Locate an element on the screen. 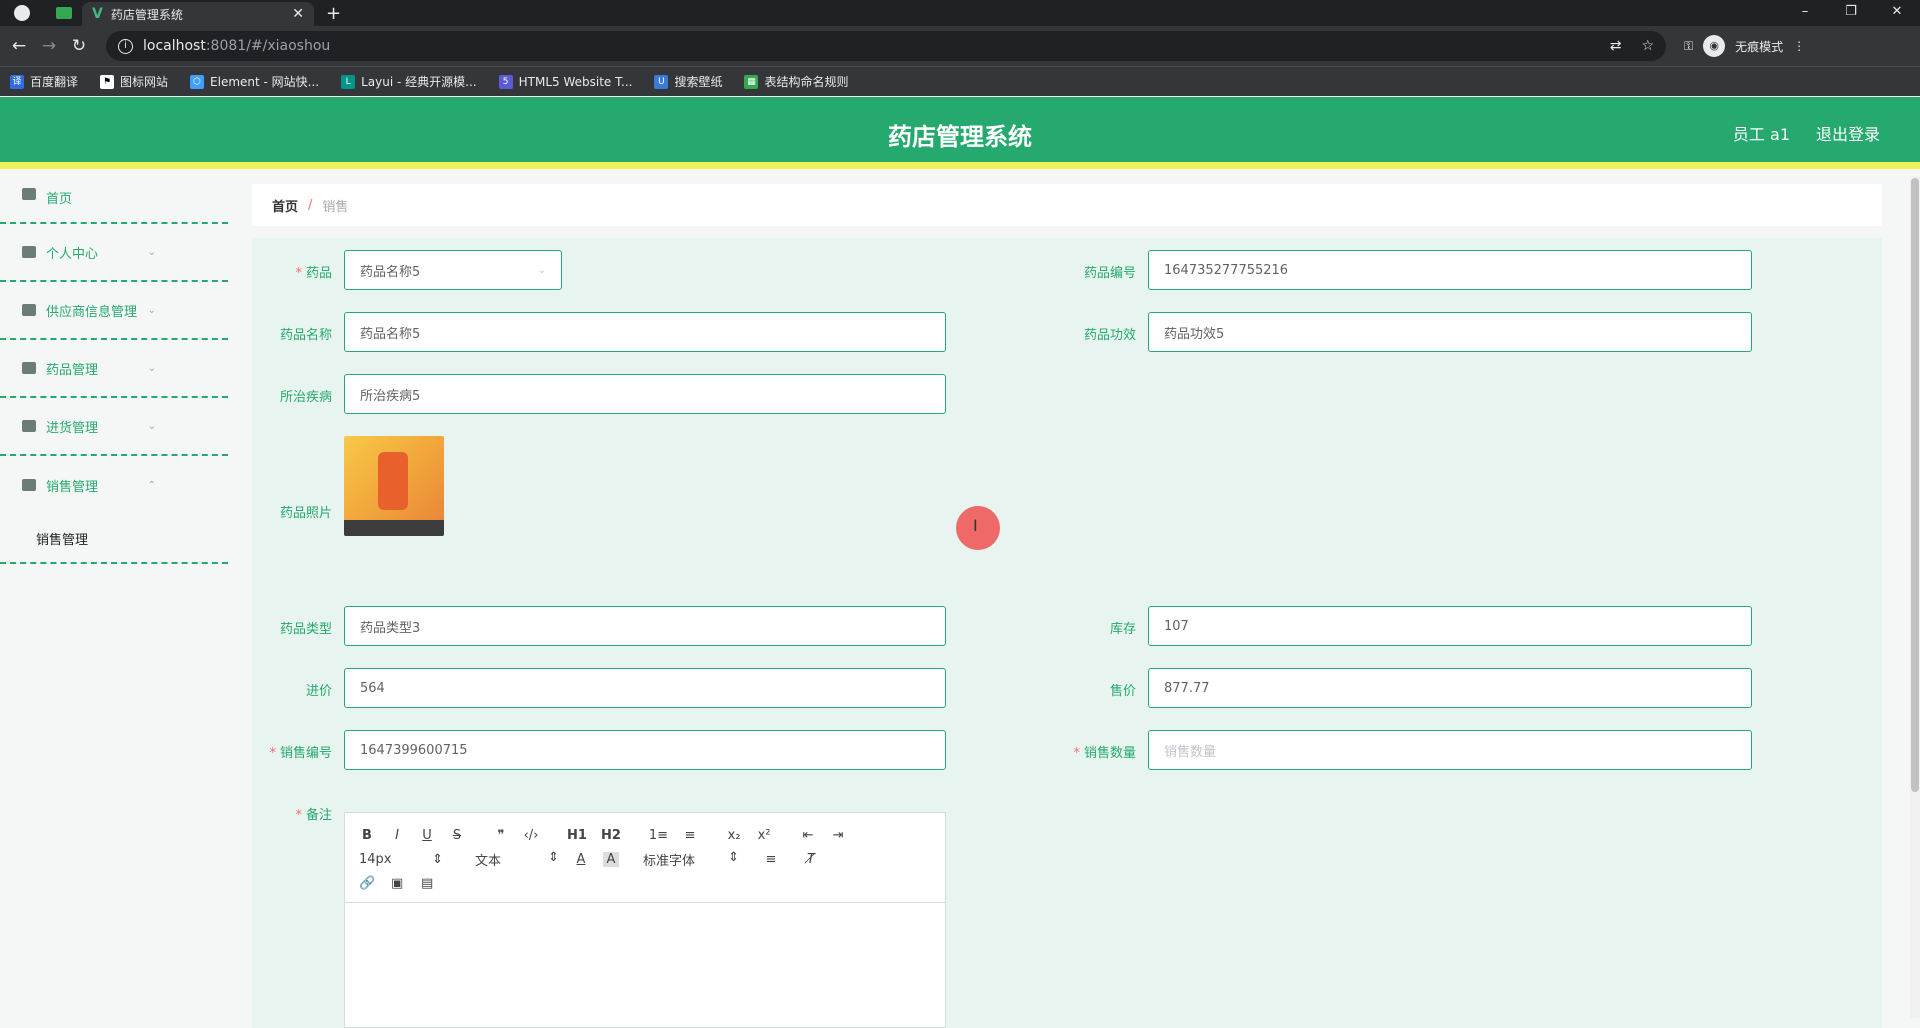 The width and height of the screenshot is (1920, 1028). disease-field: 所治疾病5 is located at coordinates (645, 394).